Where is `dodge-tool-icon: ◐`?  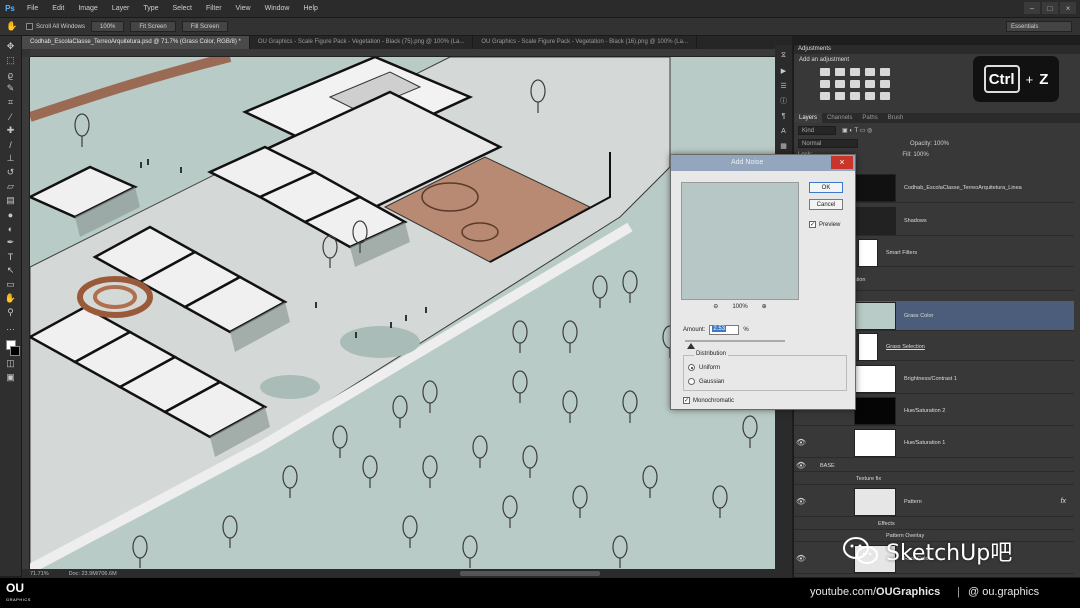 dodge-tool-icon: ◐ is located at coordinates (11, 228).